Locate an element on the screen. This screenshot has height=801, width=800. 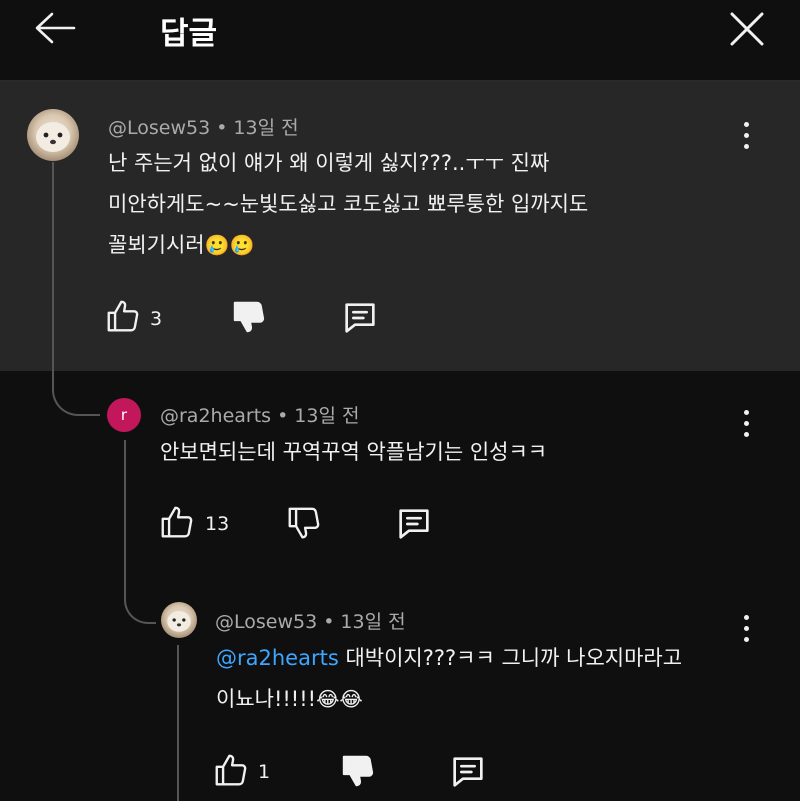
page-title: 답글 is located at coordinates (189, 34).